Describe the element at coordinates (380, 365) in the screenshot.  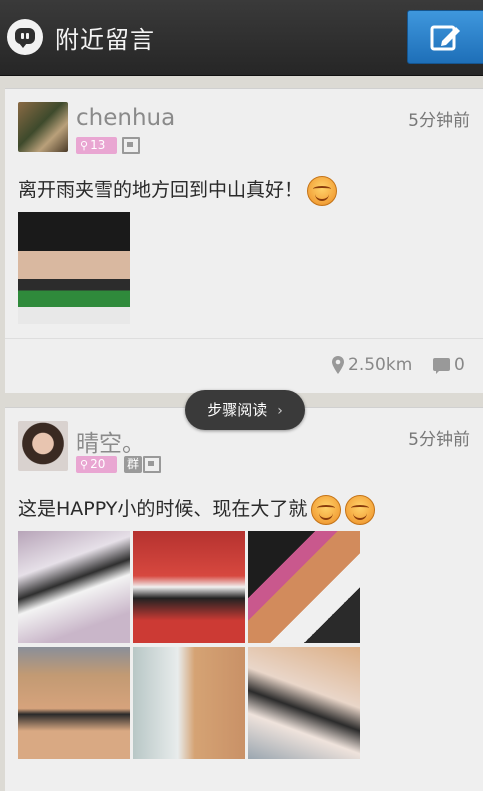
I see `distance: 2.50km` at that location.